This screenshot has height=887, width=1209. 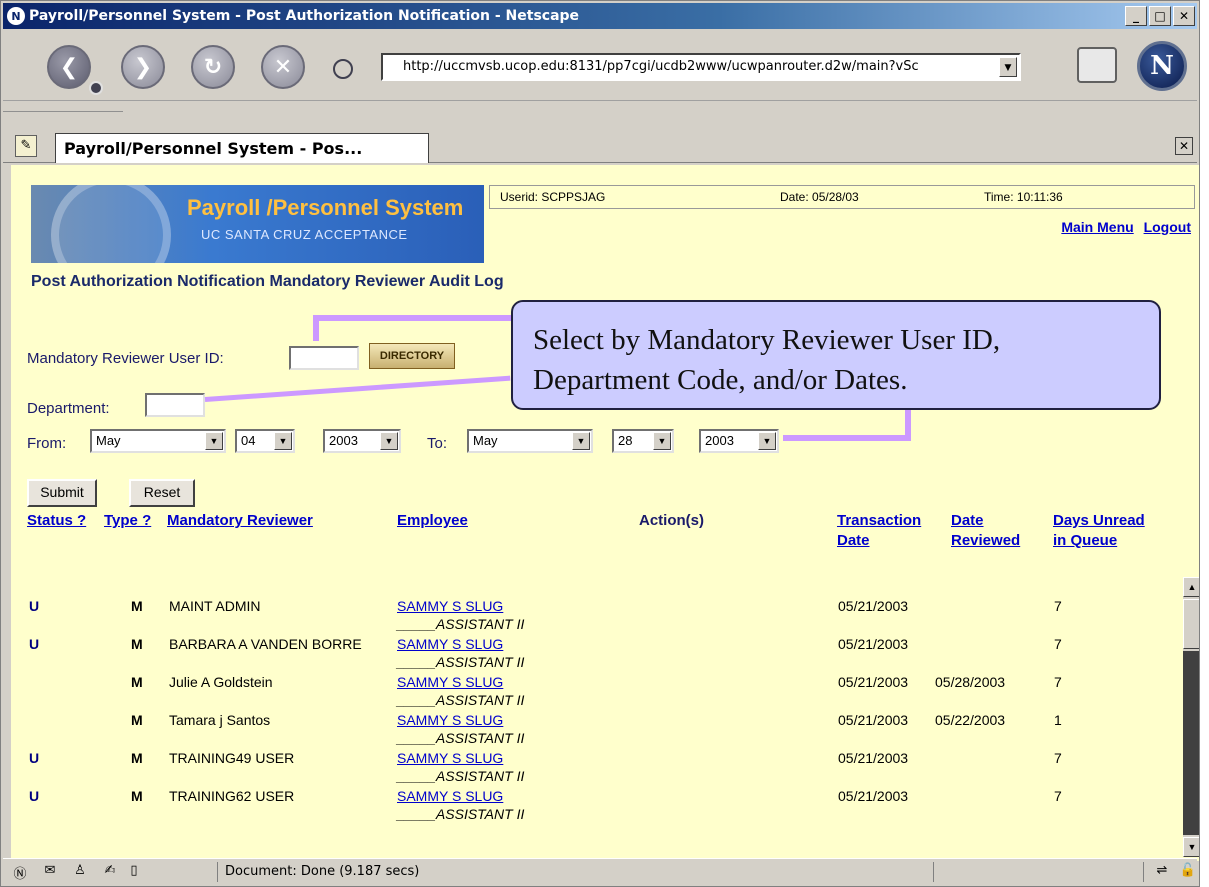 I want to click on address-book-icon: ▯, so click(x=134, y=872).